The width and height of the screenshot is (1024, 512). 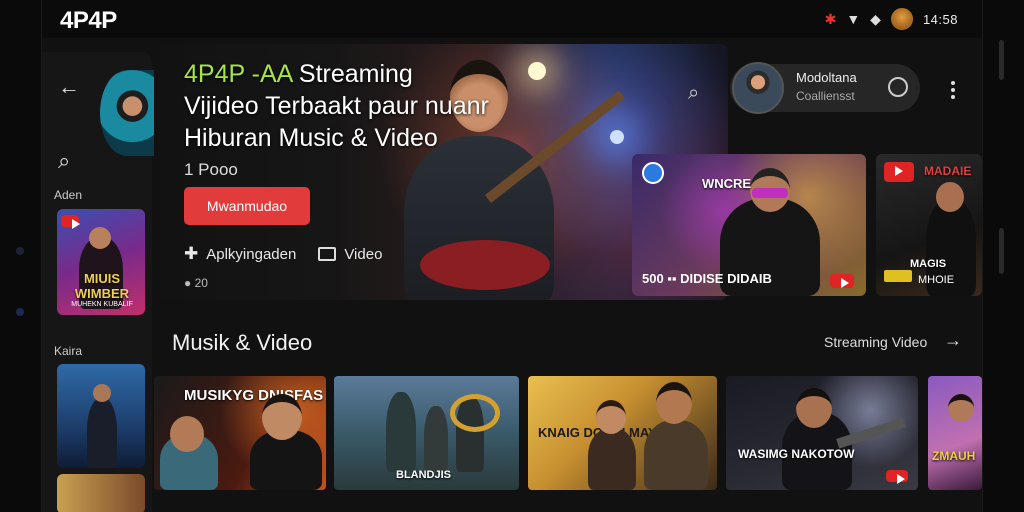 What do you see at coordinates (822, 433) in the screenshot?
I see `video-thumb-4: WASIMG NAKOTOW` at bounding box center [822, 433].